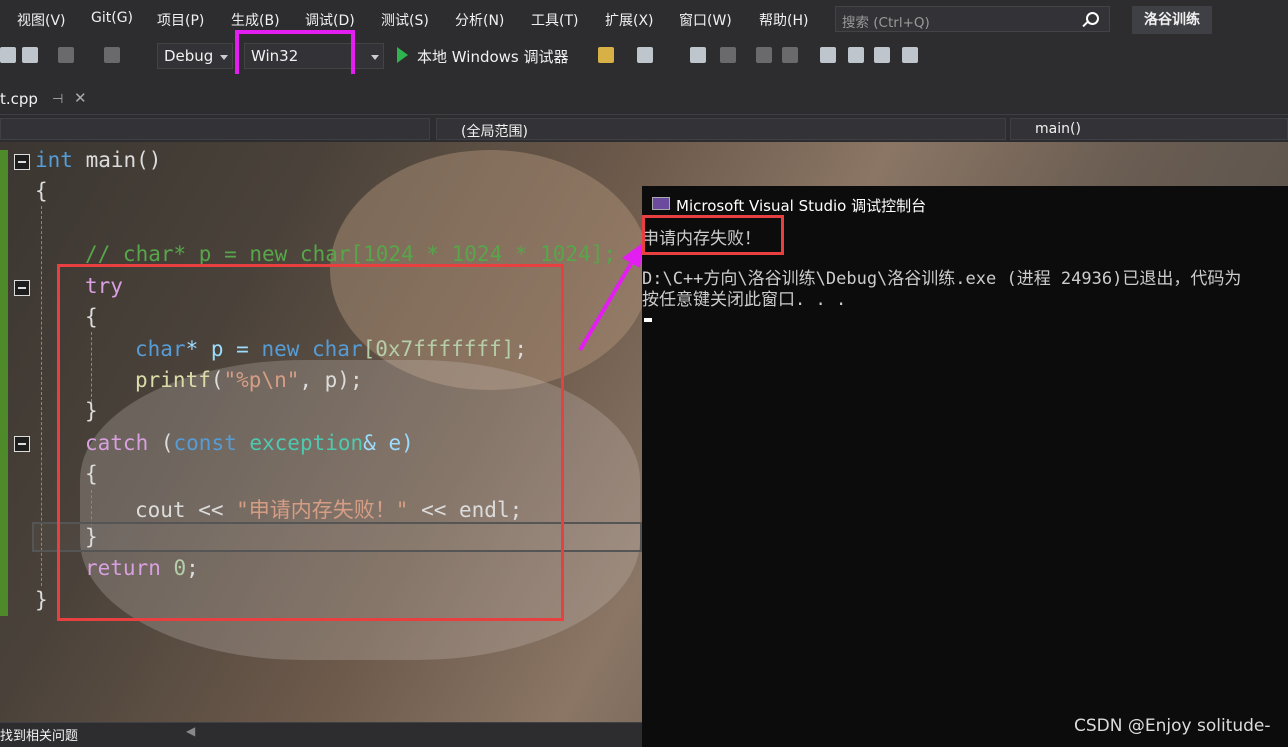 The height and width of the screenshot is (747, 1288). I want to click on console-output-prompt: 按任意键关闭此窗口. . ., so click(744, 300).